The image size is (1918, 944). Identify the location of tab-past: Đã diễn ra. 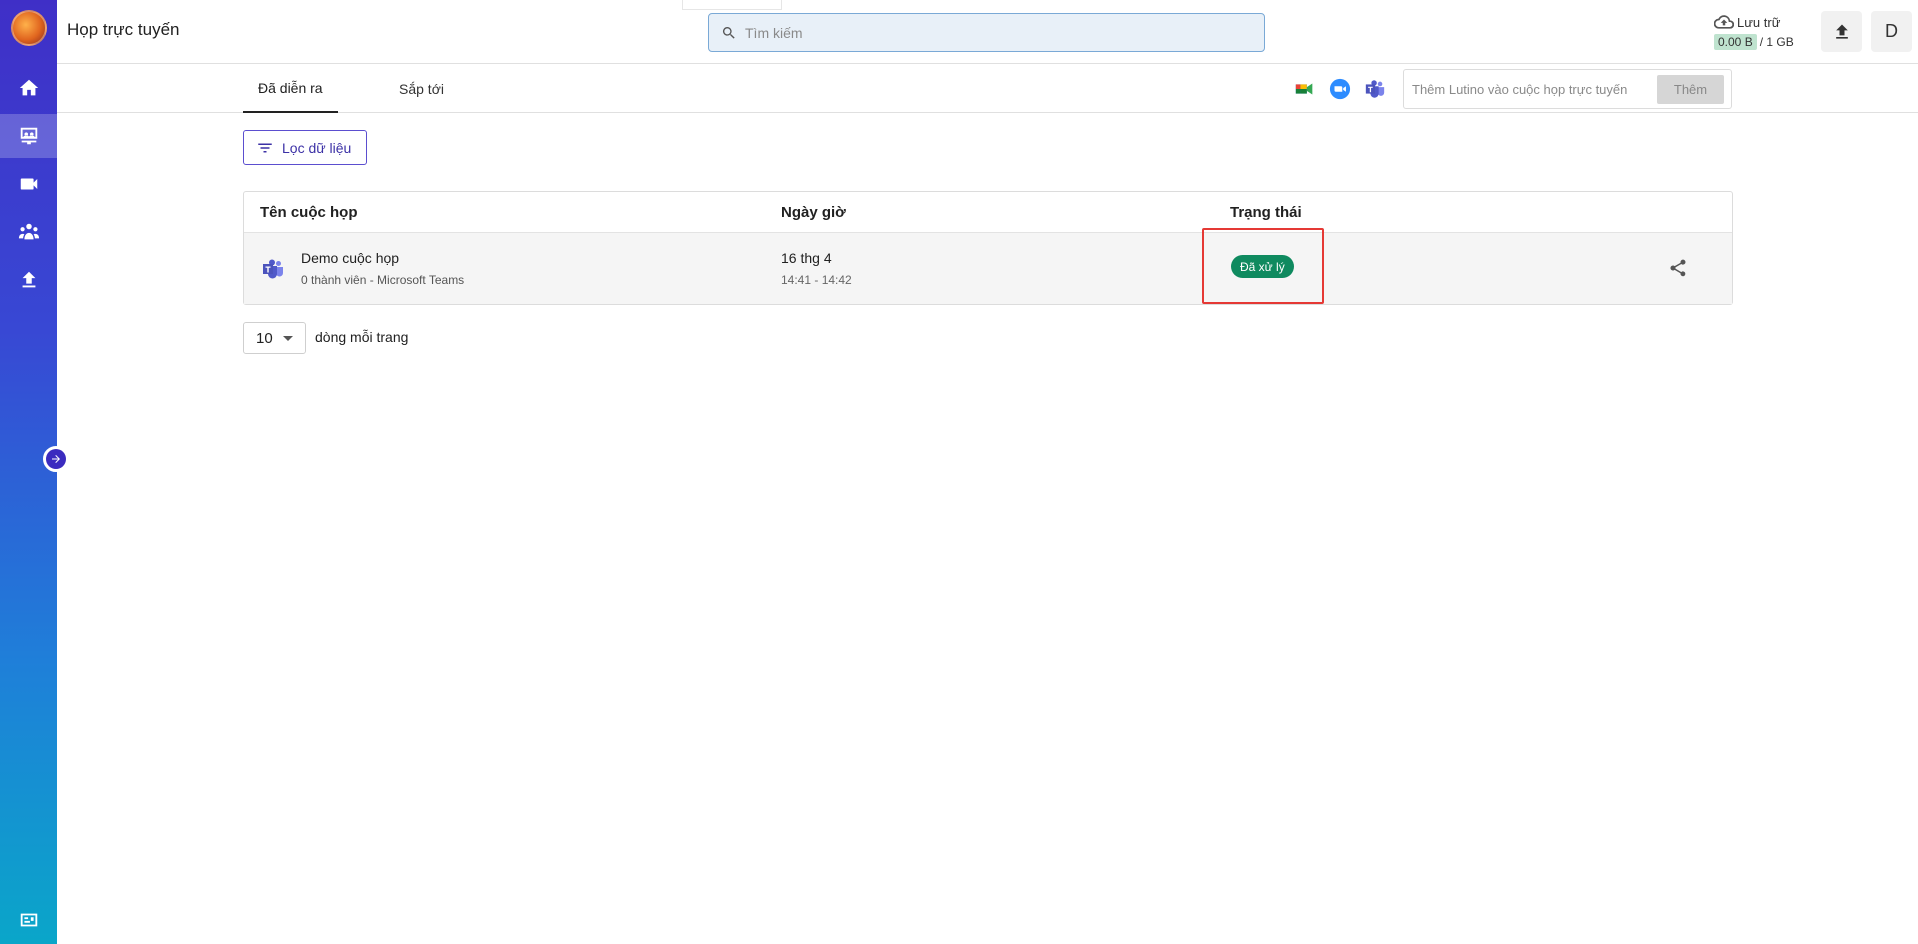
(290, 89).